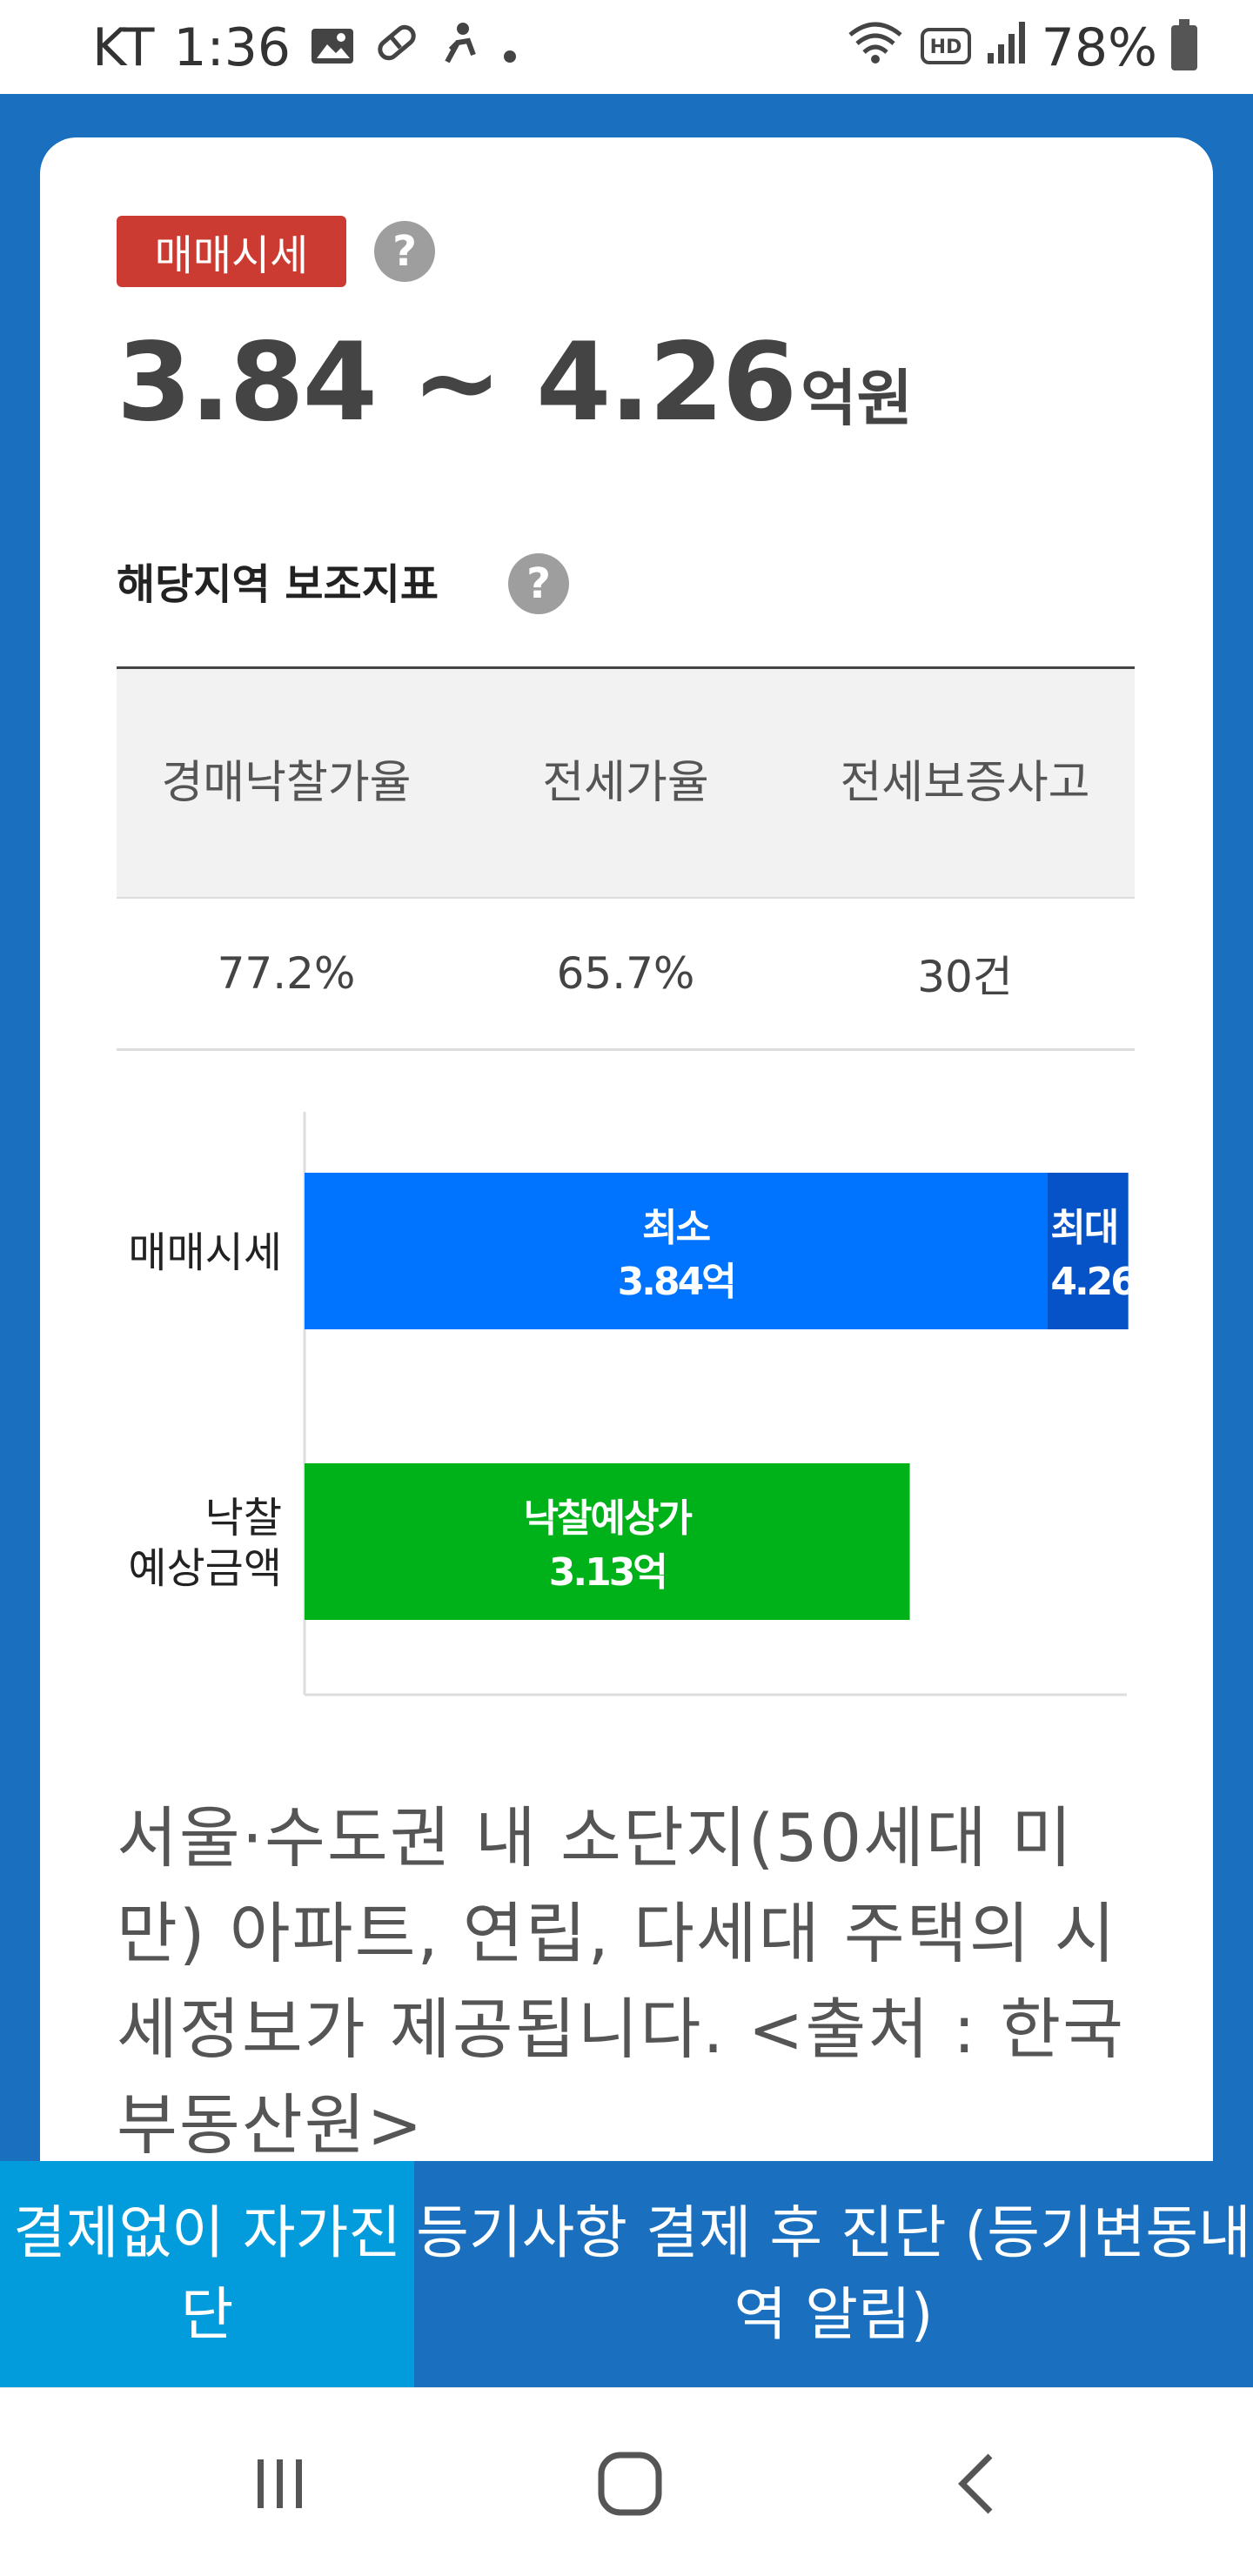  Describe the element at coordinates (278, 584) in the screenshot. I see `indicators-title: 해당지역 보조지표` at that location.